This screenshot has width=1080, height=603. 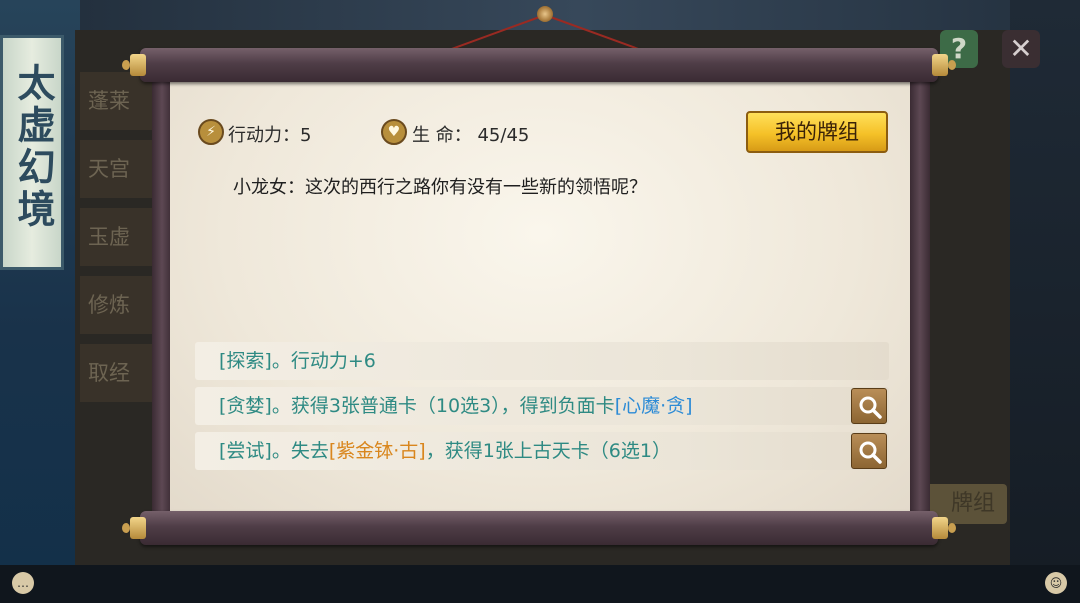 What do you see at coordinates (539, 528) in the screenshot?
I see `scroll-bottom-rod` at bounding box center [539, 528].